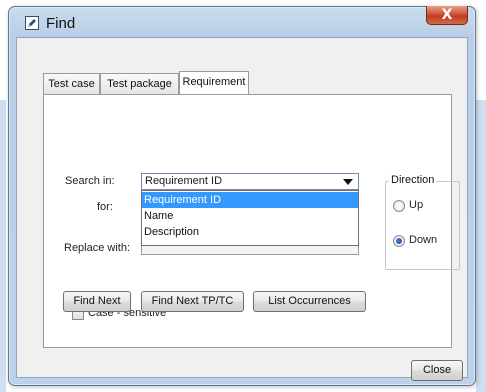 Image resolution: width=486 pixels, height=392 pixels. Describe the element at coordinates (172, 232) in the screenshot. I see `option-label: Description` at that location.